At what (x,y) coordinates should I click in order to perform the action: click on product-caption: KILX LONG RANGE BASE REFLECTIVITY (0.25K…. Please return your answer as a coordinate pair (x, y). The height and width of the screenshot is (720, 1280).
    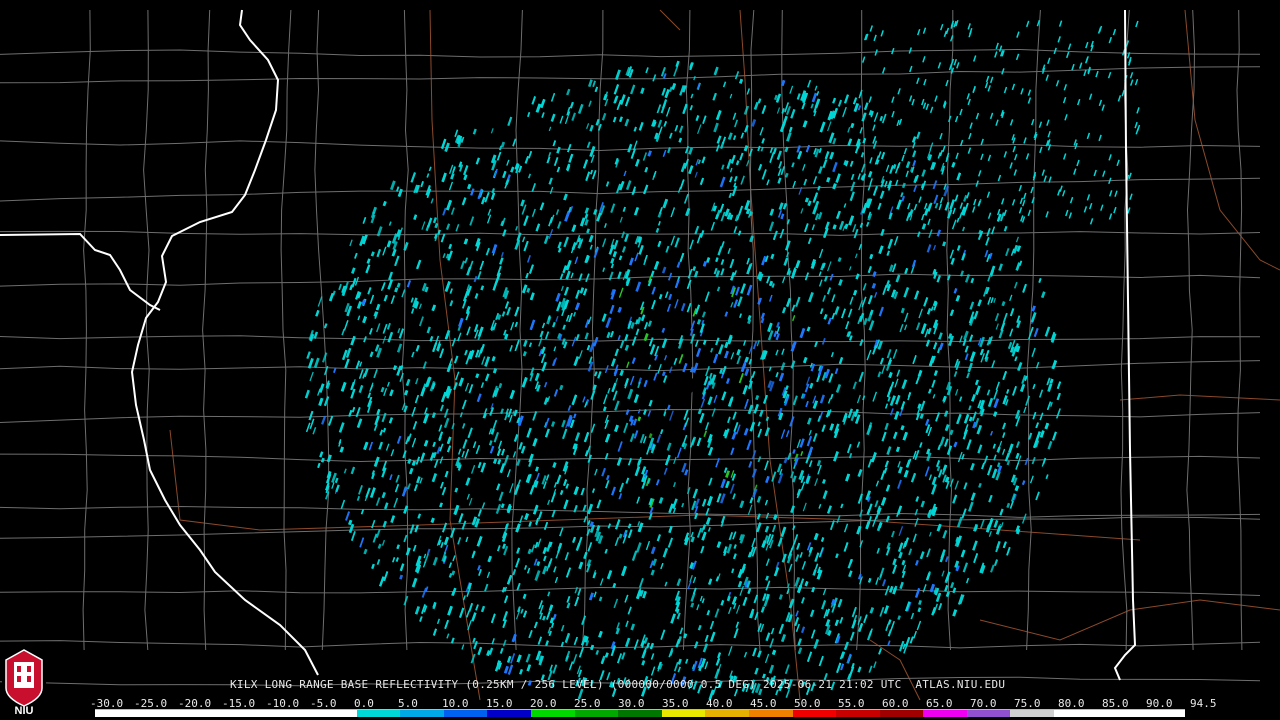
    Looking at the image, I should click on (618, 684).